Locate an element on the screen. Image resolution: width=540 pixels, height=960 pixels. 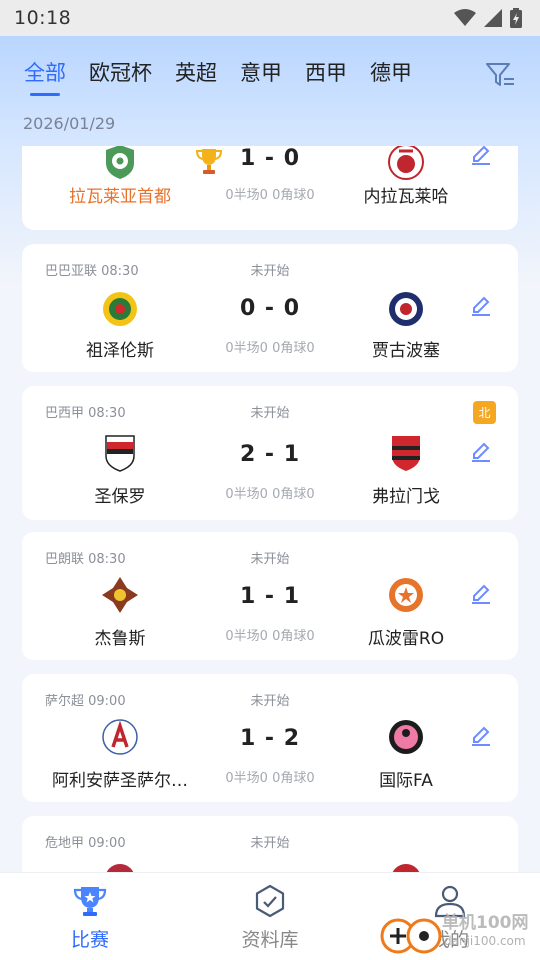
match-score: 1 - 1 is located at coordinates (270, 596).